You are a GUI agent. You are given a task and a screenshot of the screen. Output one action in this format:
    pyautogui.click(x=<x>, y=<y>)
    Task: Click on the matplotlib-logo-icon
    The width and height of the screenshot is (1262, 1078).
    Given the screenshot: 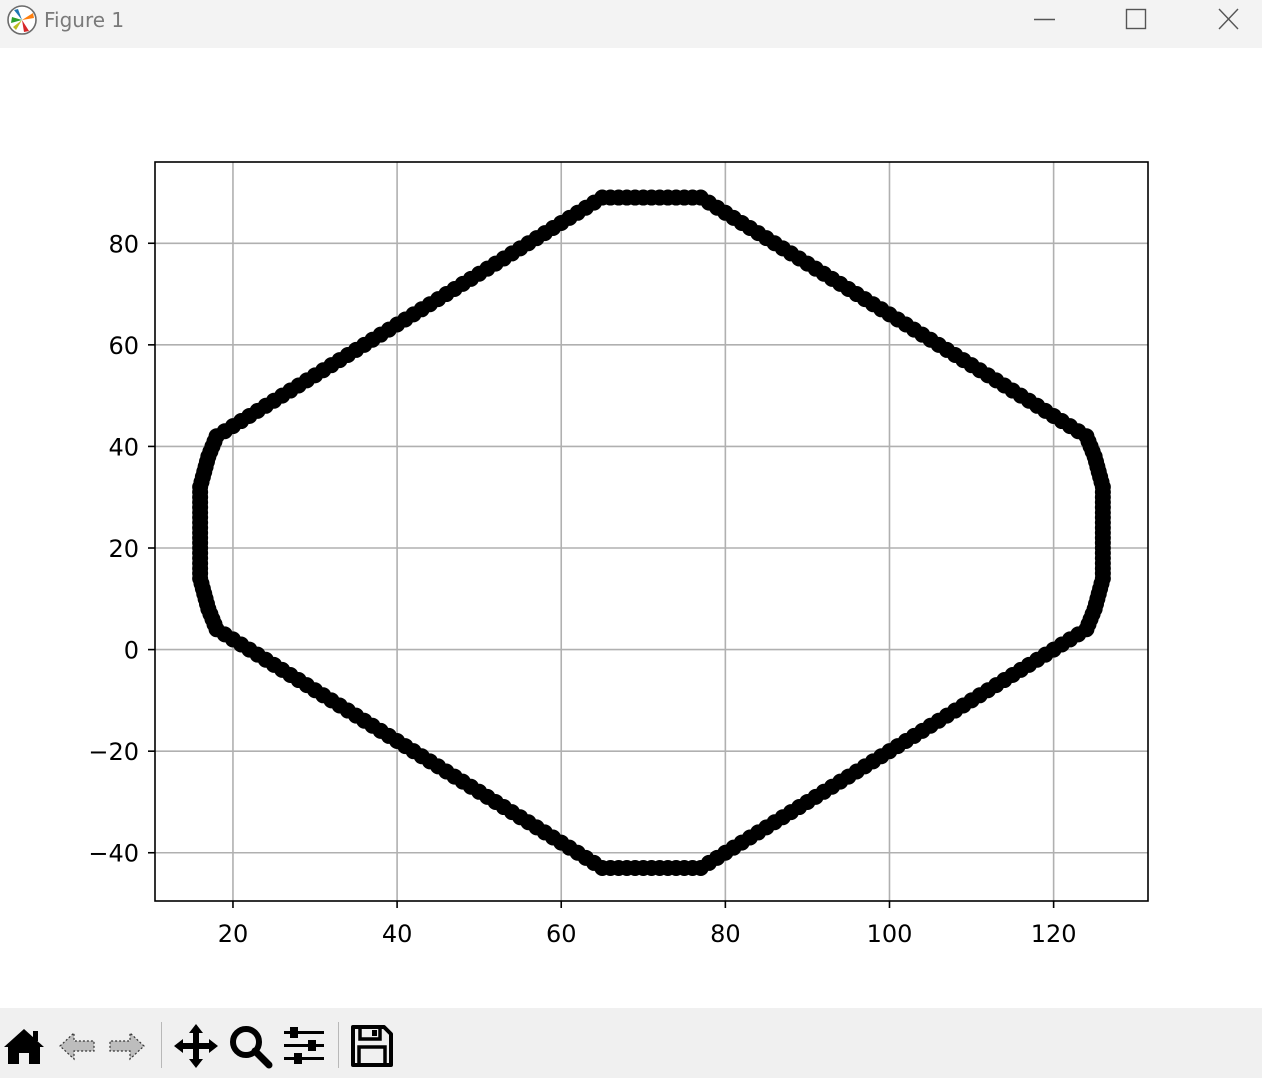 What is the action you would take?
    pyautogui.click(x=22, y=20)
    